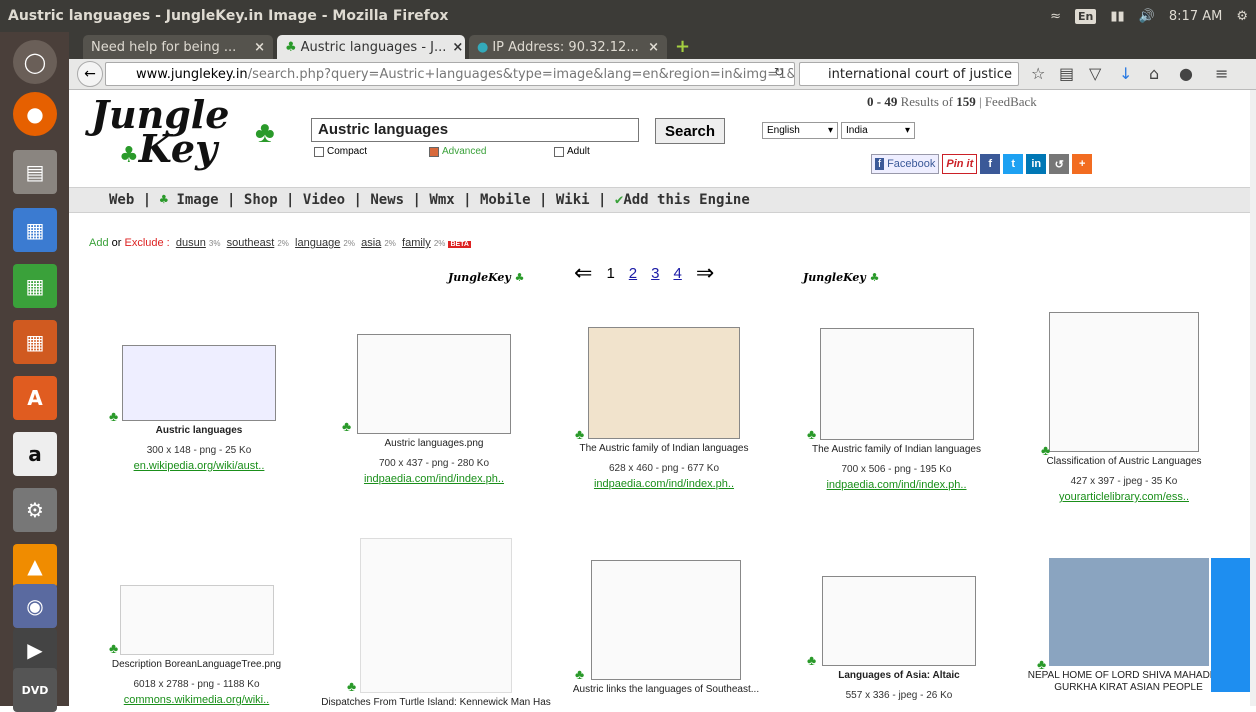 This screenshot has width=1256, height=712. I want to click on result-thumbnail-table, so click(896, 384).